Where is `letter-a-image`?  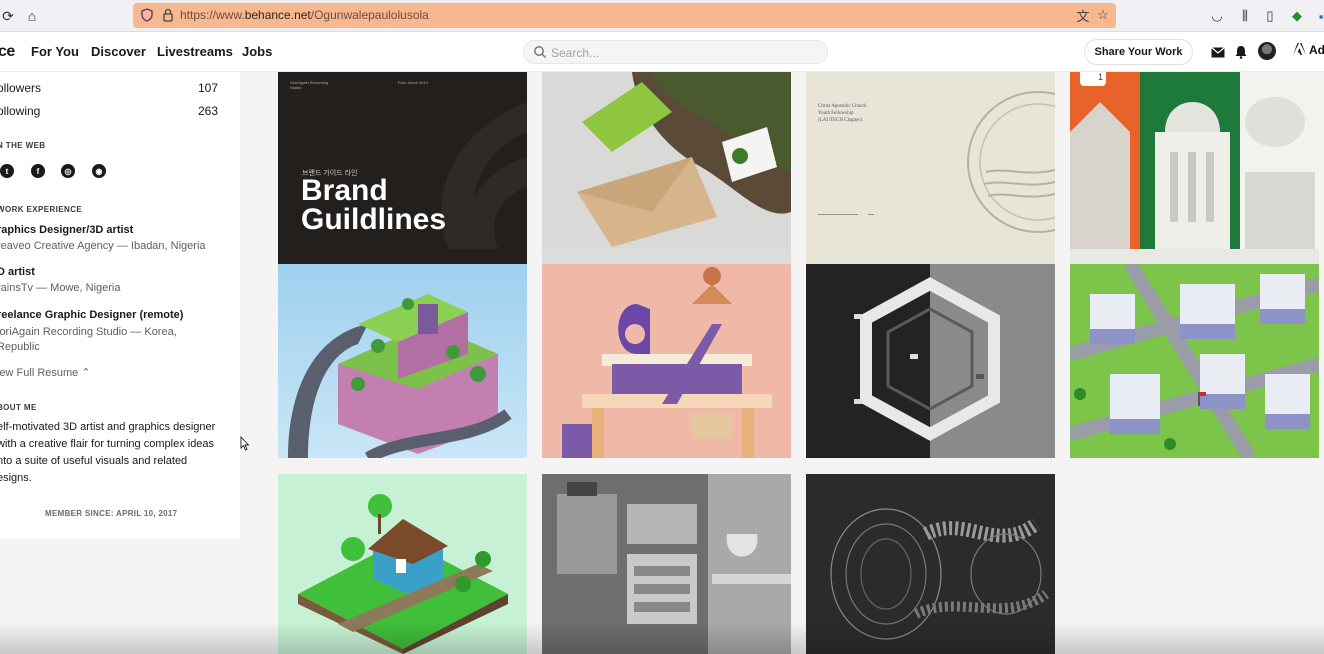 letter-a-image is located at coordinates (666, 361).